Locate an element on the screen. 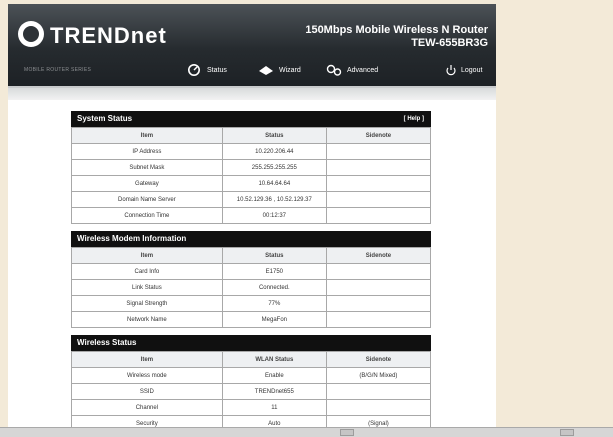 Image resolution: width=613 pixels, height=437 pixels. section-title: System Status [ Help ] is located at coordinates (251, 119).